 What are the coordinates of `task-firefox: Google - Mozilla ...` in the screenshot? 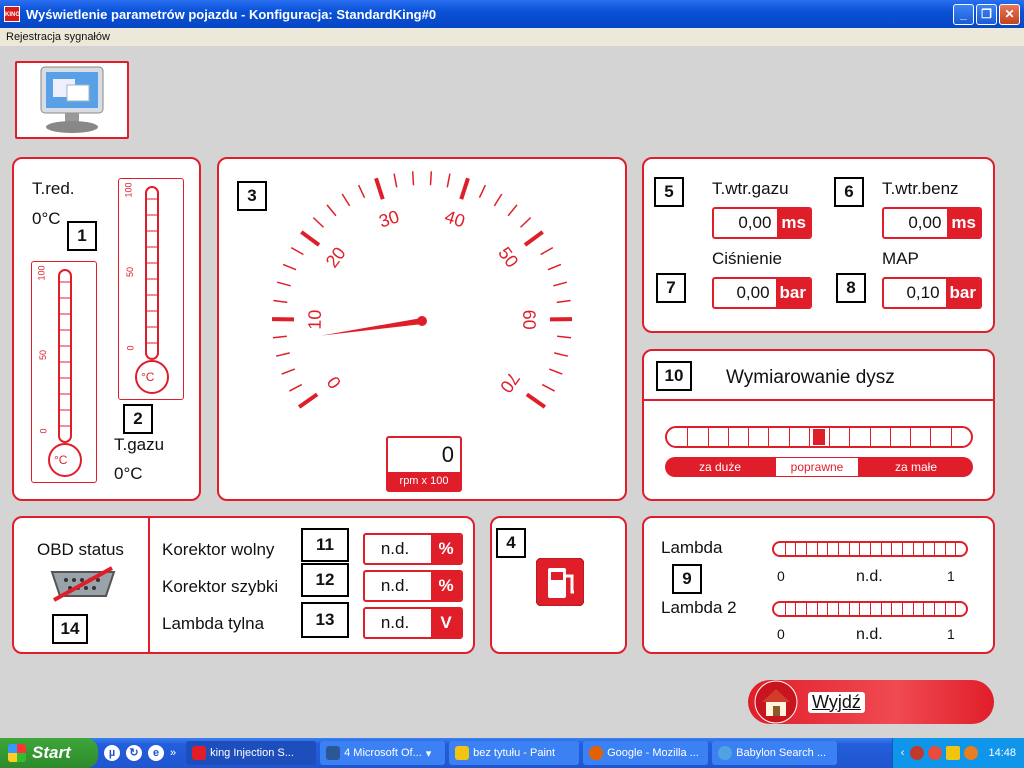 It's located at (646, 753).